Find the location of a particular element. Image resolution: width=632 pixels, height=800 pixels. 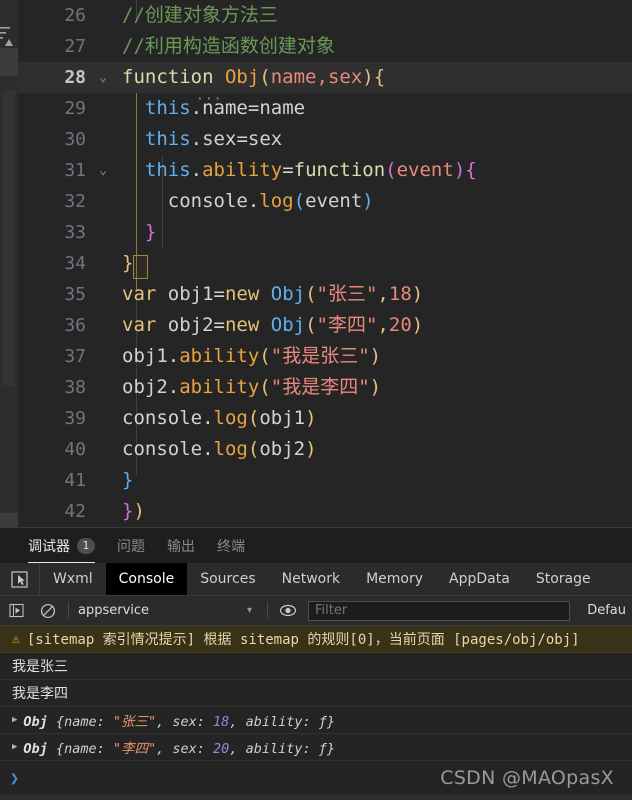

code-line: 33 } is located at coordinates (325, 232).